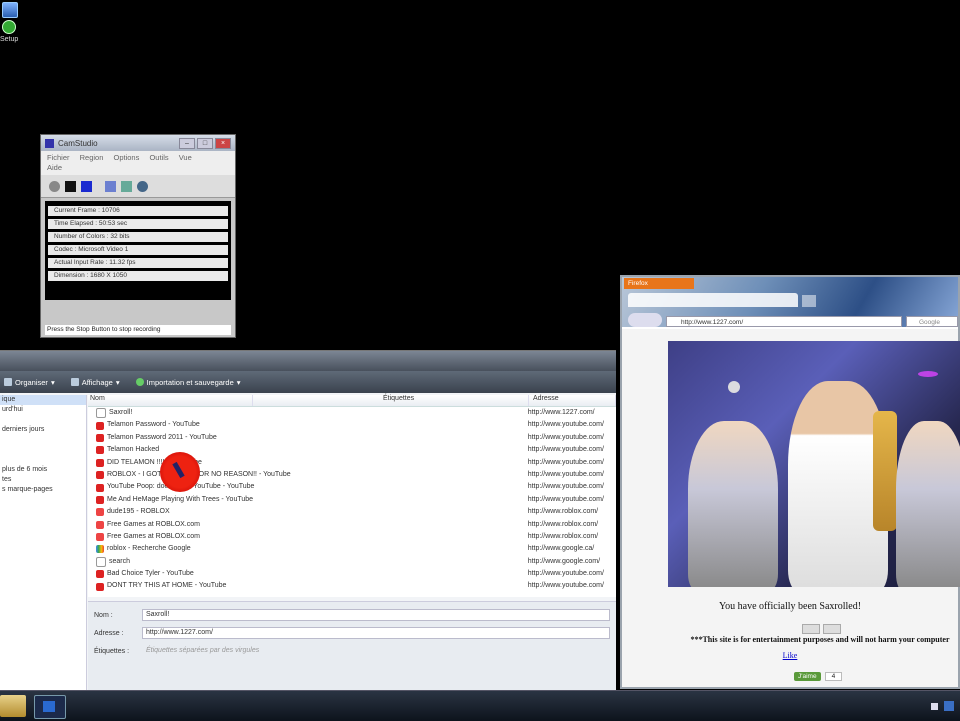 The height and width of the screenshot is (721, 960). What do you see at coordinates (139, 382) in the screenshot?
I see `import-icon` at bounding box center [139, 382].